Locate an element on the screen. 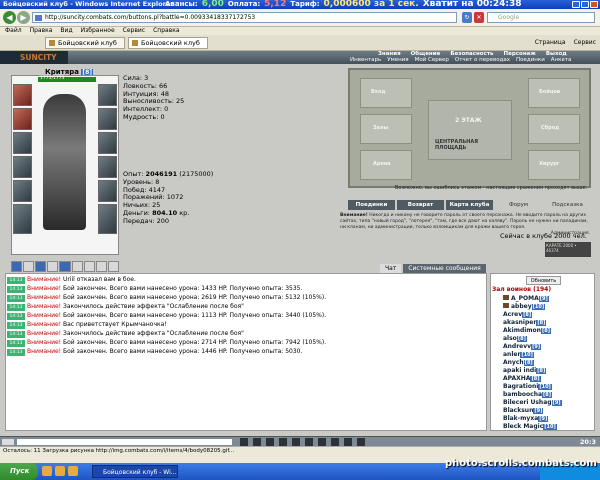  chat-input is located at coordinates (124, 442).